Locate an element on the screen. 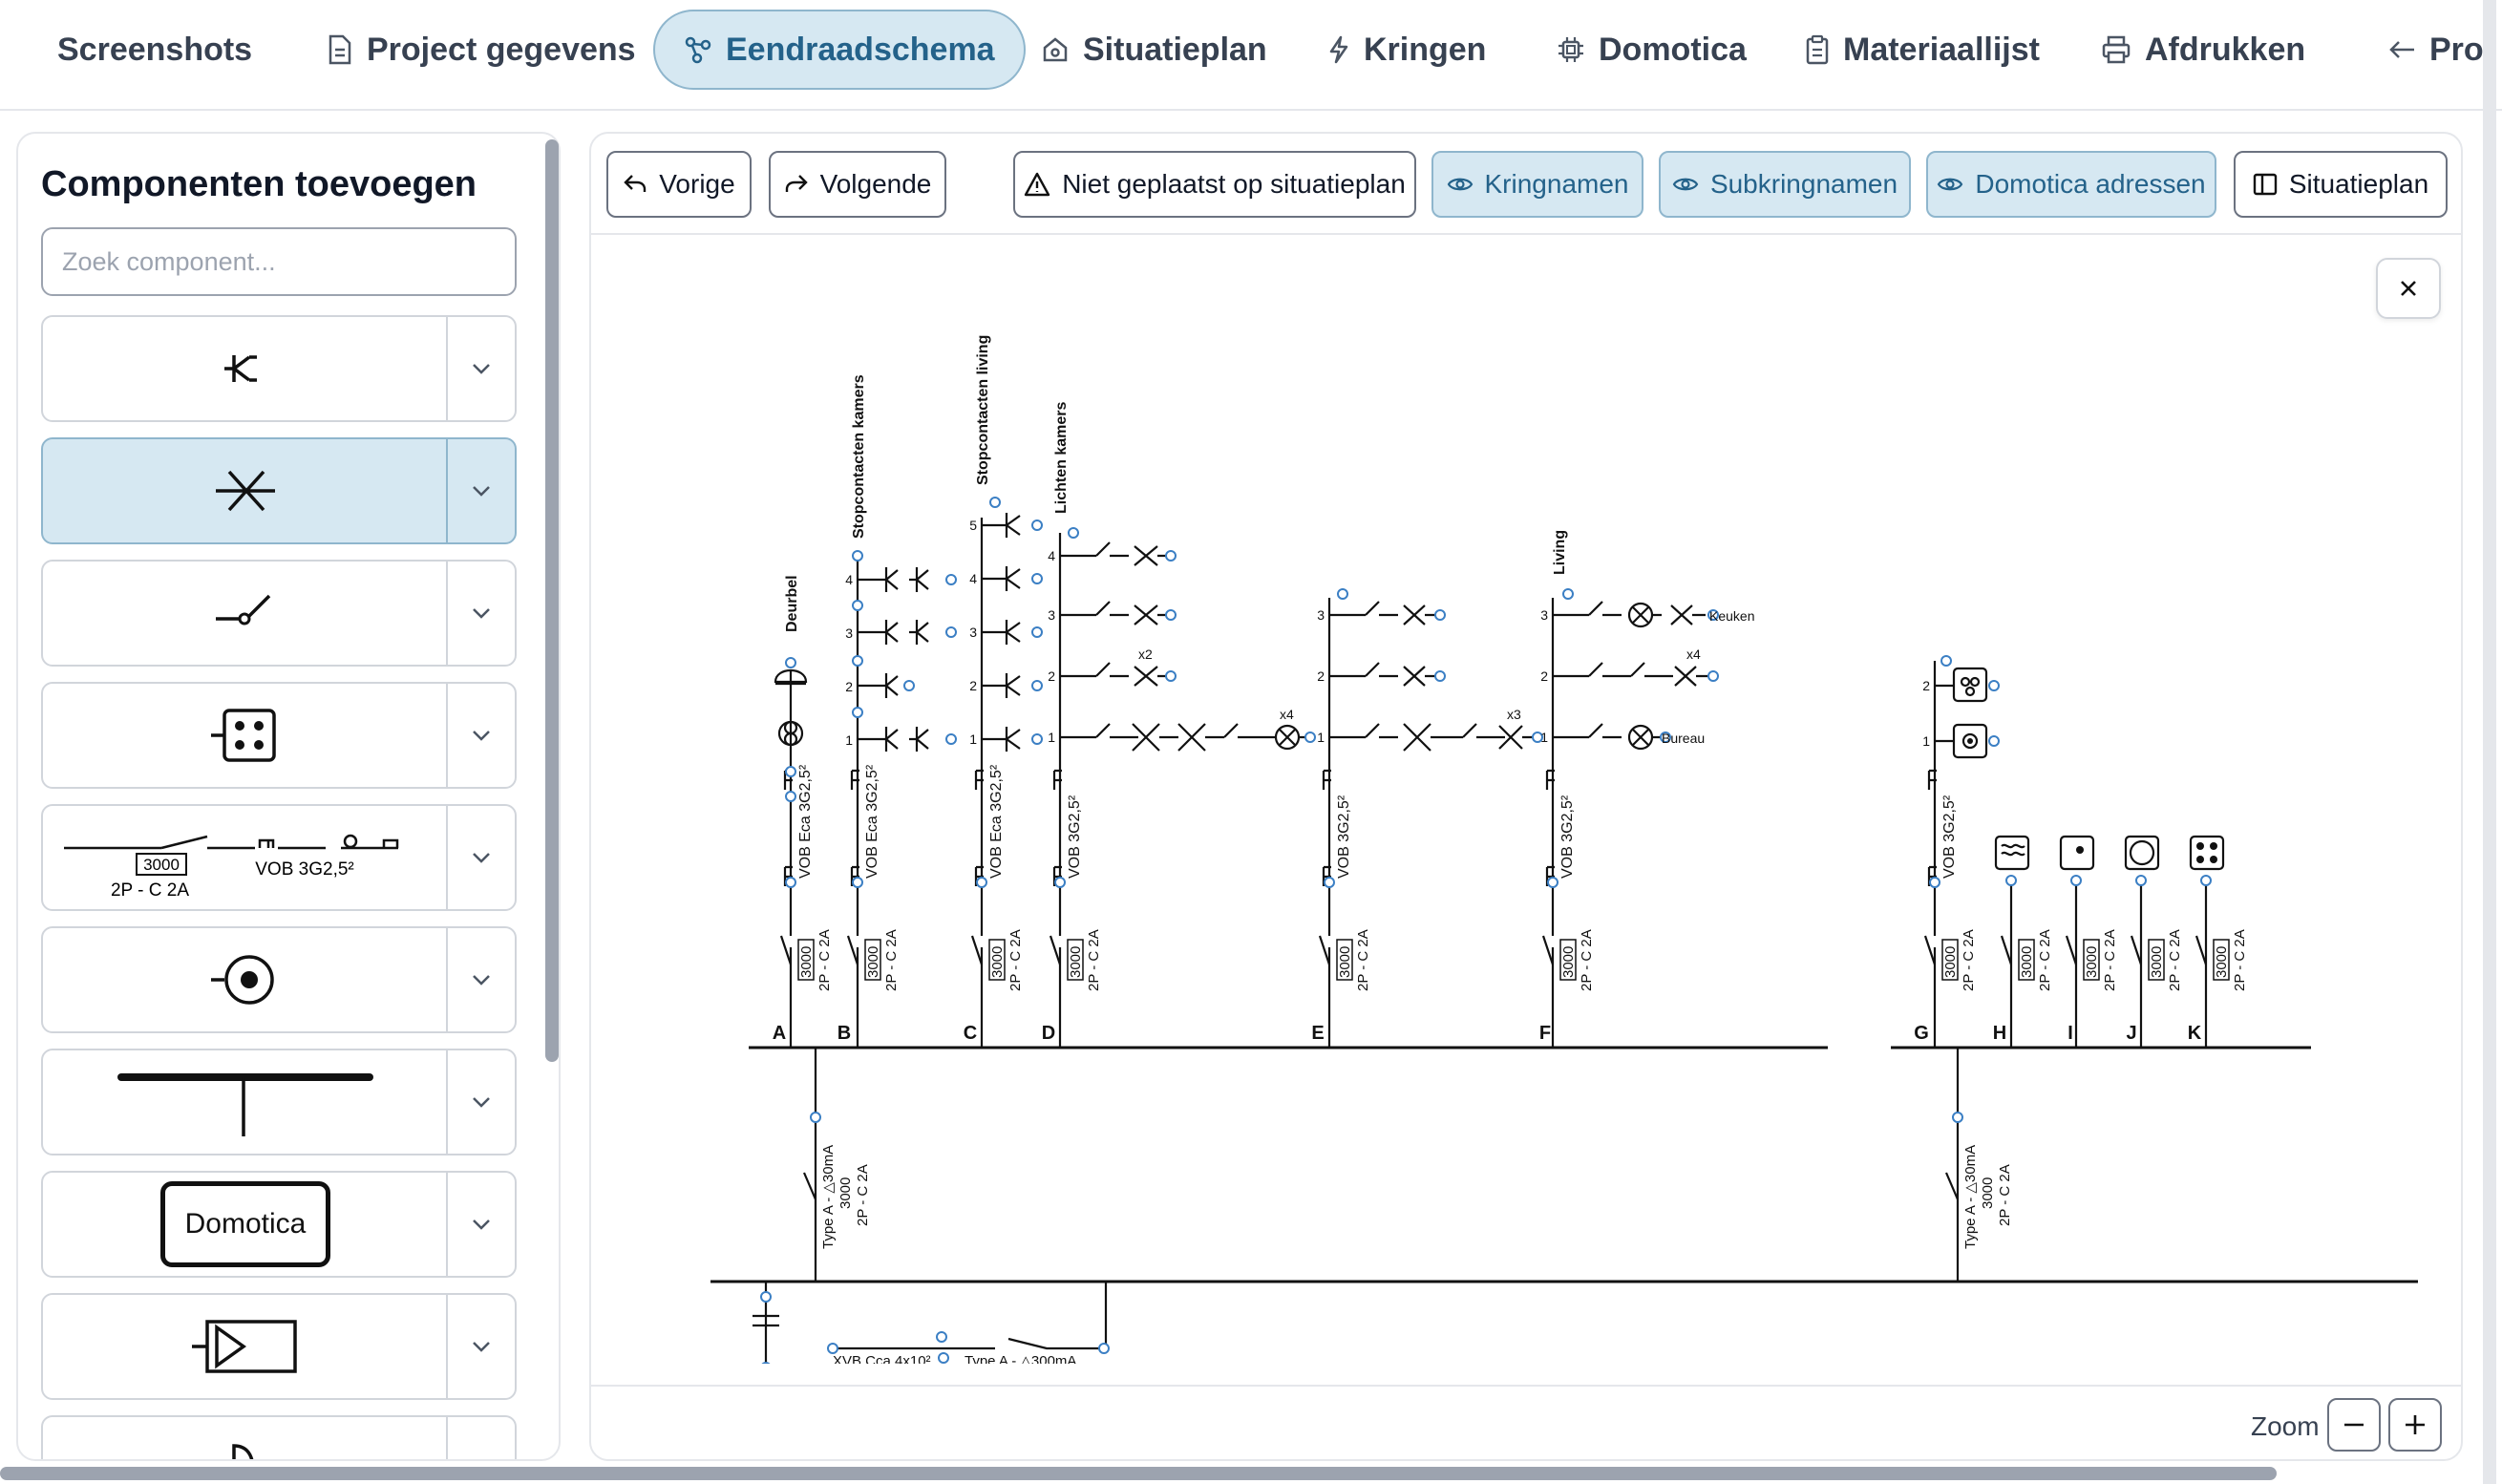 This screenshot has height=1484, width=2502. page-horizontal-scrollbar is located at coordinates (1139, 1474).